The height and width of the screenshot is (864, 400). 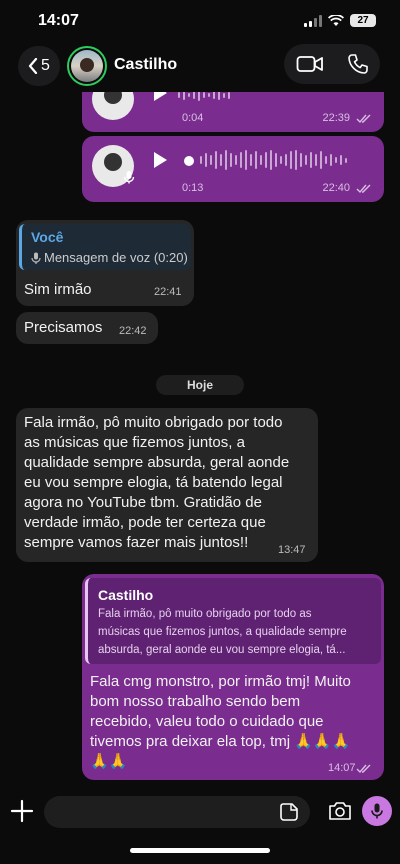 I want to click on status-bar: 14:07 27, so click(x=200, y=22).